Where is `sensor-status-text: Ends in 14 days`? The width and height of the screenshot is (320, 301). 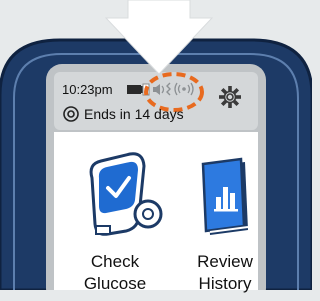 sensor-status-text: Ends in 14 days is located at coordinates (134, 114).